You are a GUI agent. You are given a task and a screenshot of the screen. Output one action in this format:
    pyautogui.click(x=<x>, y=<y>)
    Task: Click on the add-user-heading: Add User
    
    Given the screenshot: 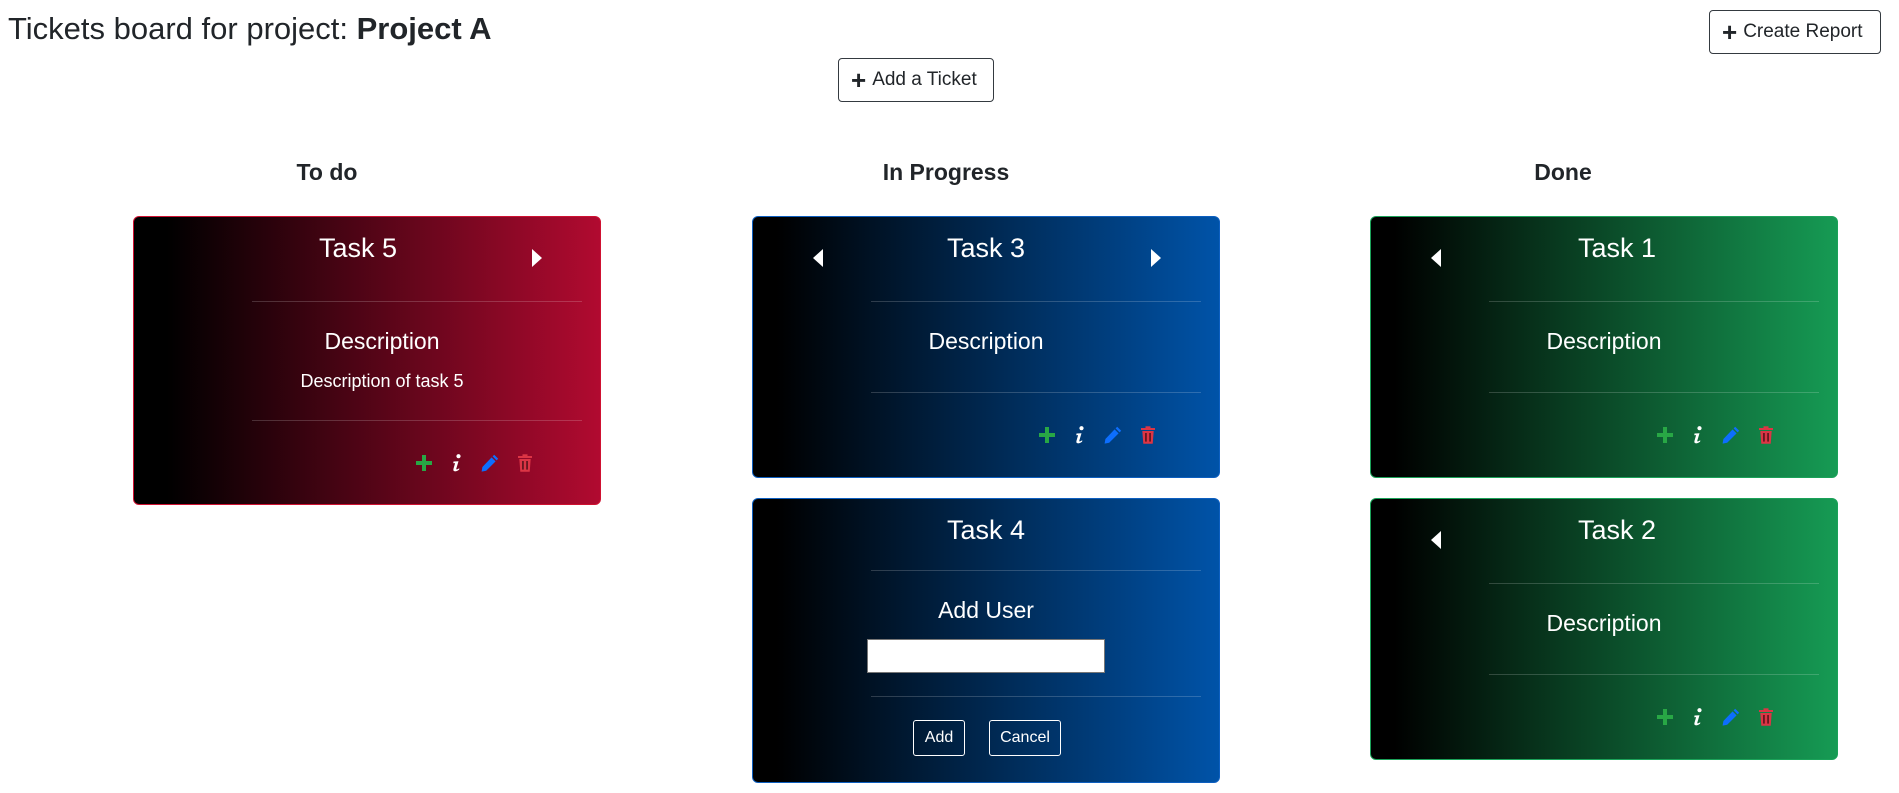 What is the action you would take?
    pyautogui.click(x=986, y=610)
    